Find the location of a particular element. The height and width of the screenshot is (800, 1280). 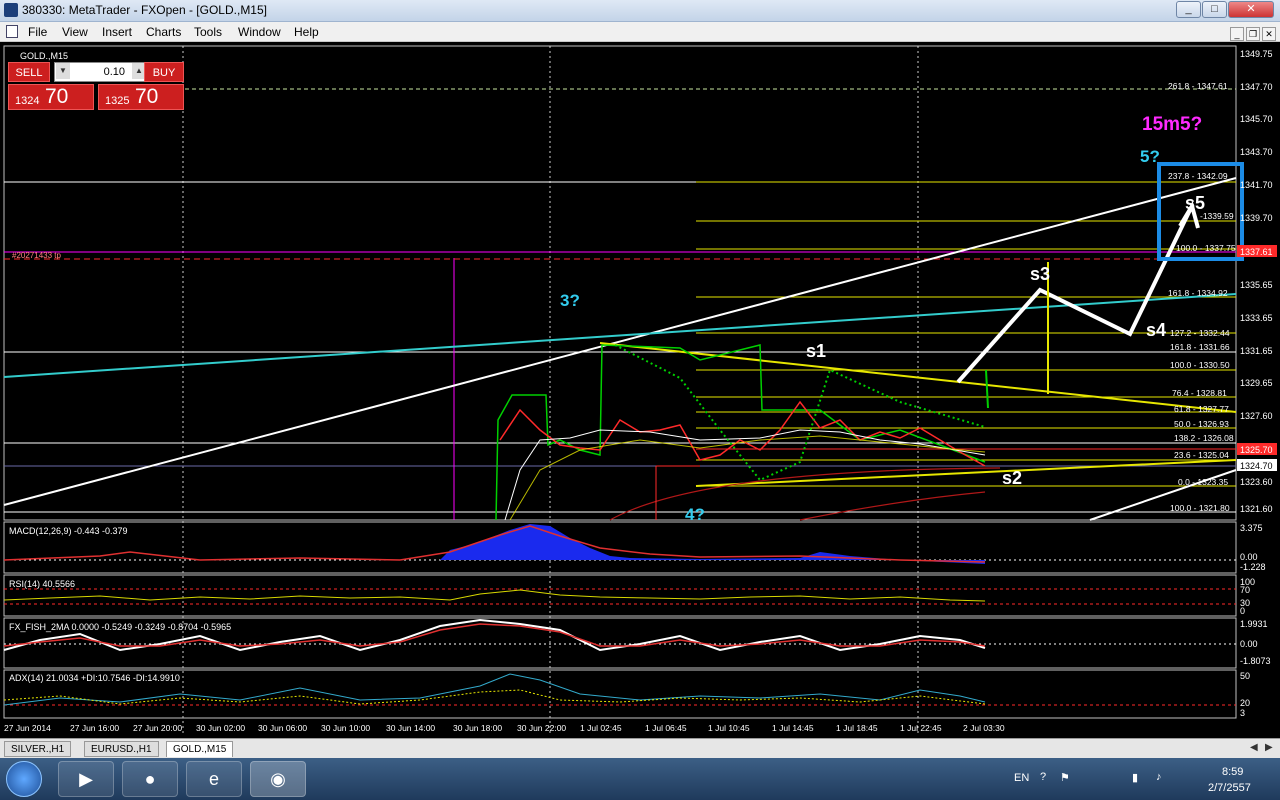

mdi-restore-button: ❐ is located at coordinates (1253, 34).